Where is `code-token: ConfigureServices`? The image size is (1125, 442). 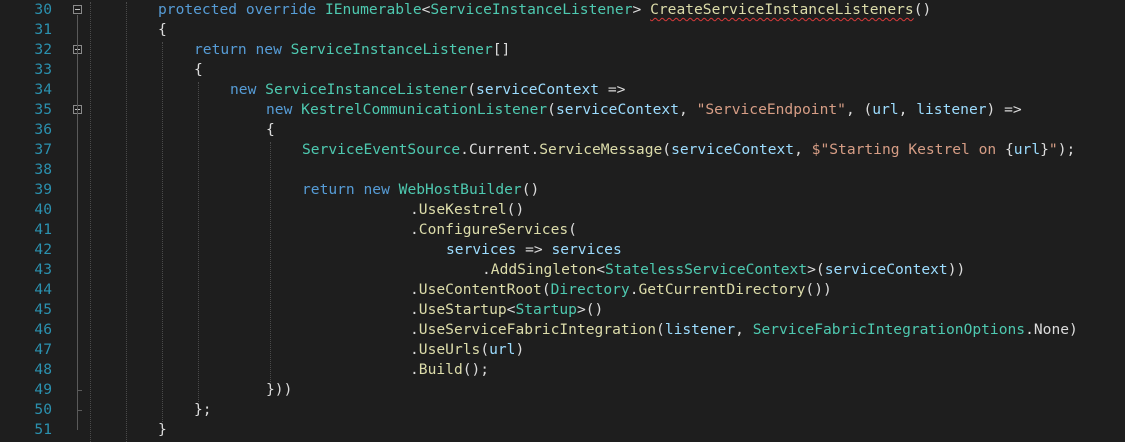
code-token: ConfigureServices is located at coordinates (493, 229).